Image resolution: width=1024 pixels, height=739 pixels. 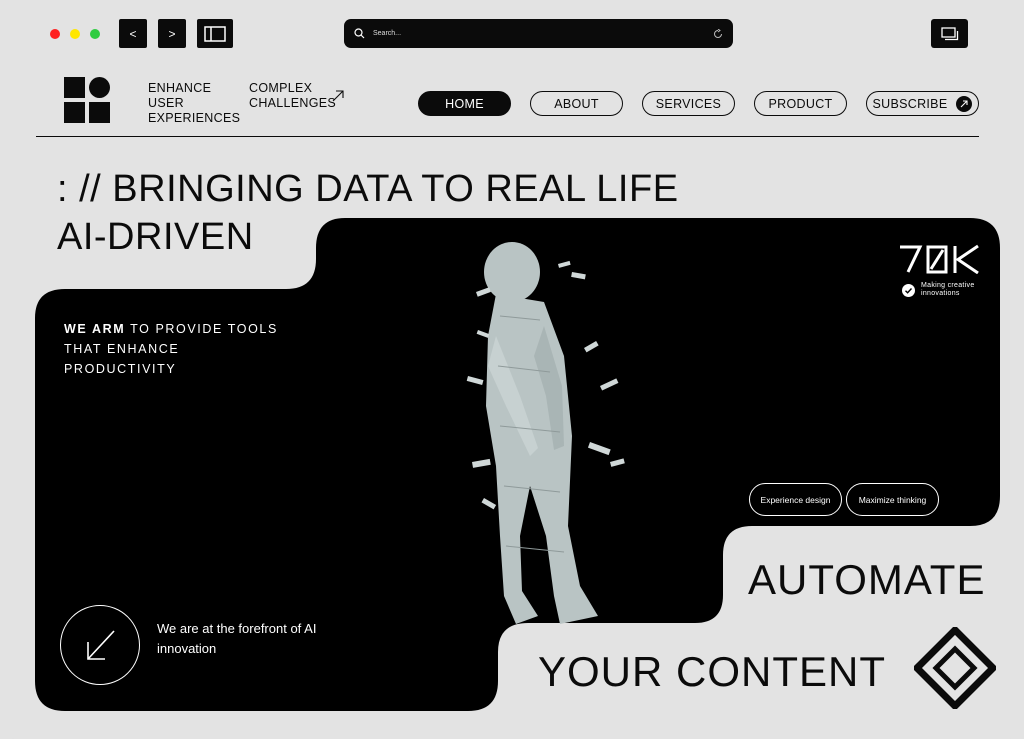 I want to click on diamond-logo-icon, so click(x=955, y=668).